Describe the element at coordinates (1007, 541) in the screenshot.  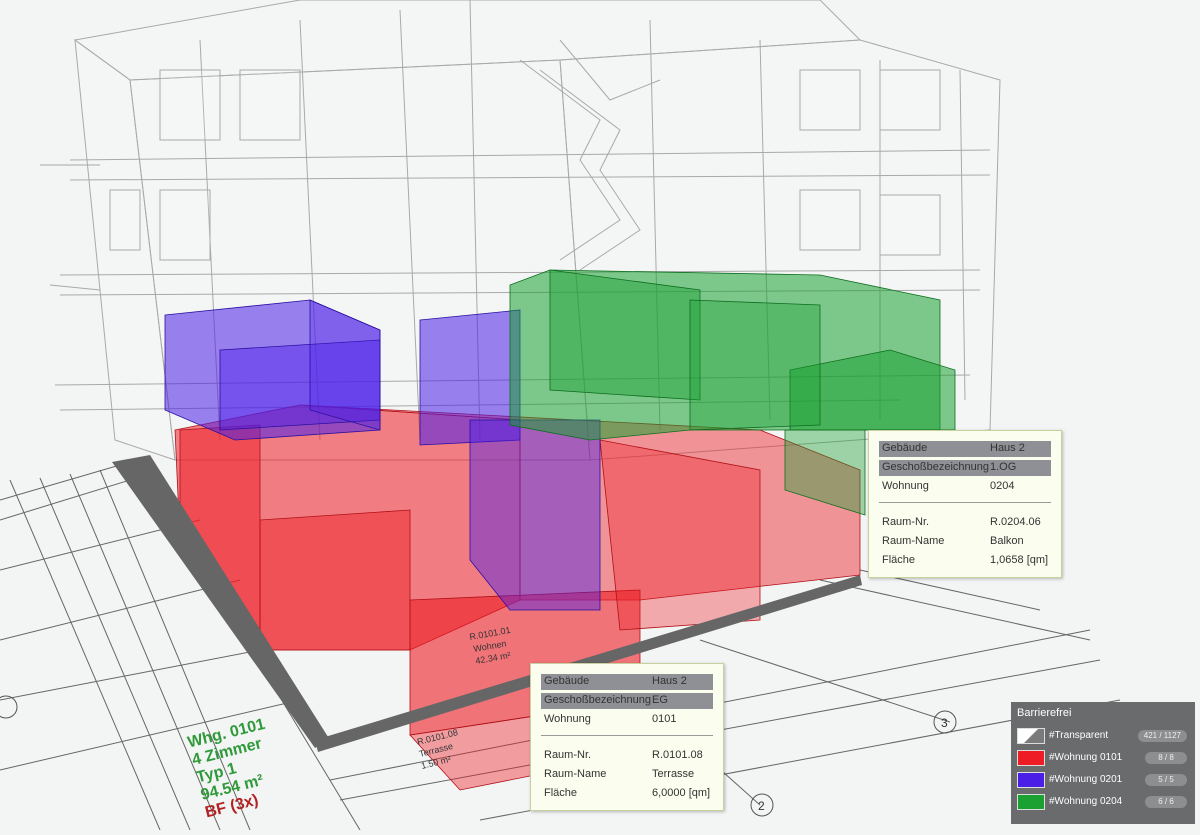
I see `tooltip-raum-name-value: Balkon` at that location.